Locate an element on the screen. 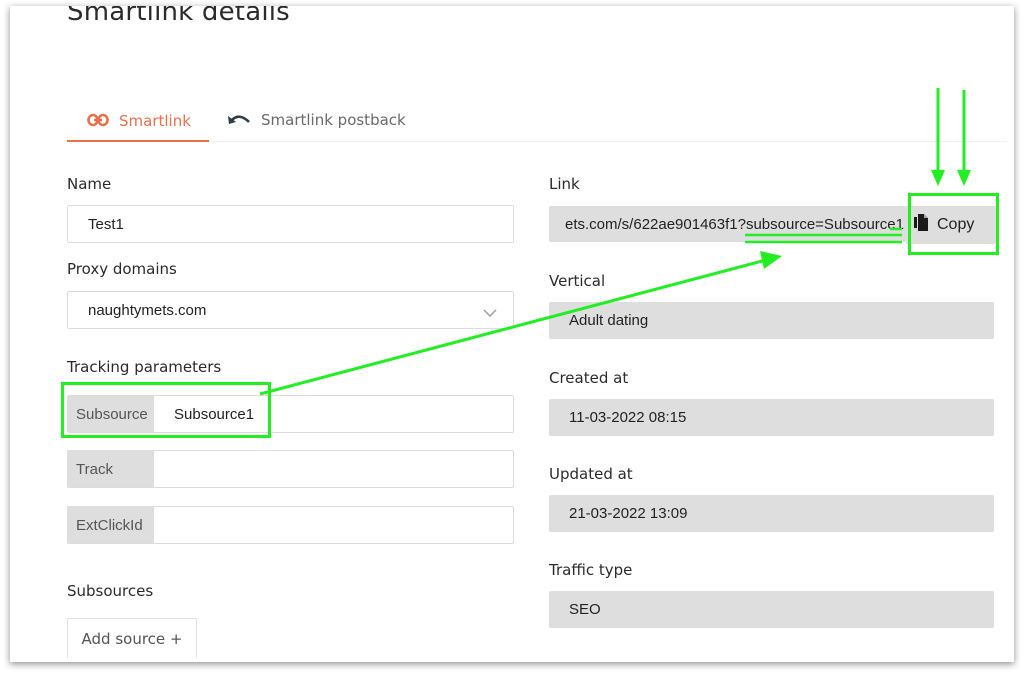  traffic-type-value: SEO is located at coordinates (585, 609).